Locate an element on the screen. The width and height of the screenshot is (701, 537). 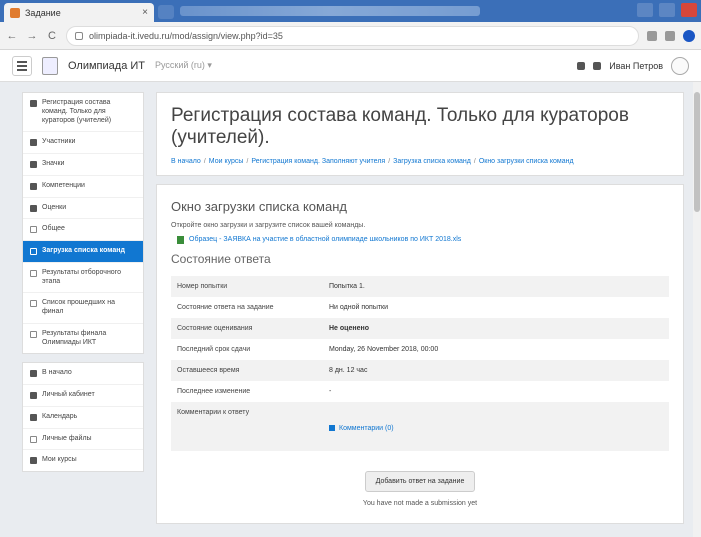
status-key: Последнее изменение is located at coordinates (214, 391).